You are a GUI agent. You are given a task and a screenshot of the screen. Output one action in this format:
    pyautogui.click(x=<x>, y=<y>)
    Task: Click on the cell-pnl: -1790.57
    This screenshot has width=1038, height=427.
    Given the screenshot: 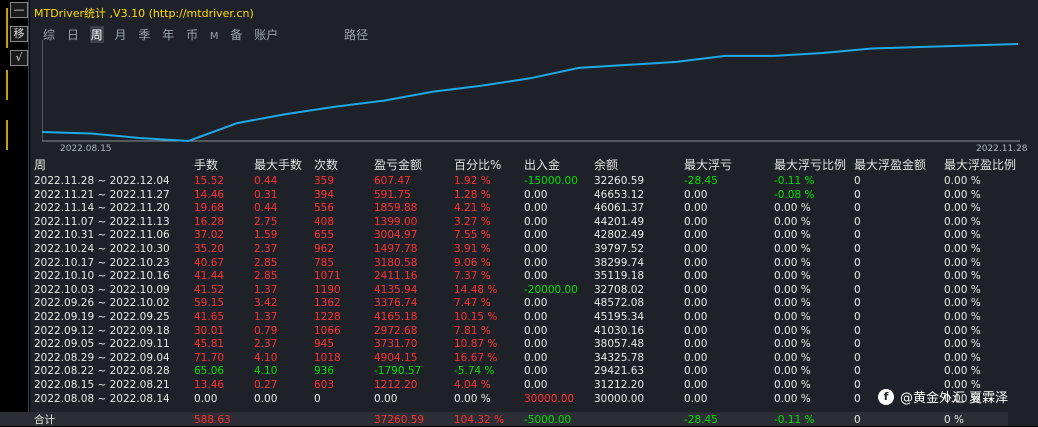 What is the action you would take?
    pyautogui.click(x=398, y=371)
    